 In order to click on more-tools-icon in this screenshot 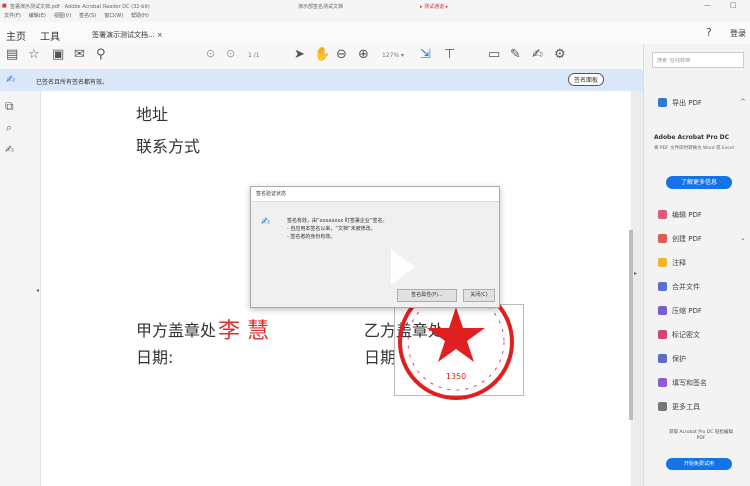, I will do `click(662, 406)`.